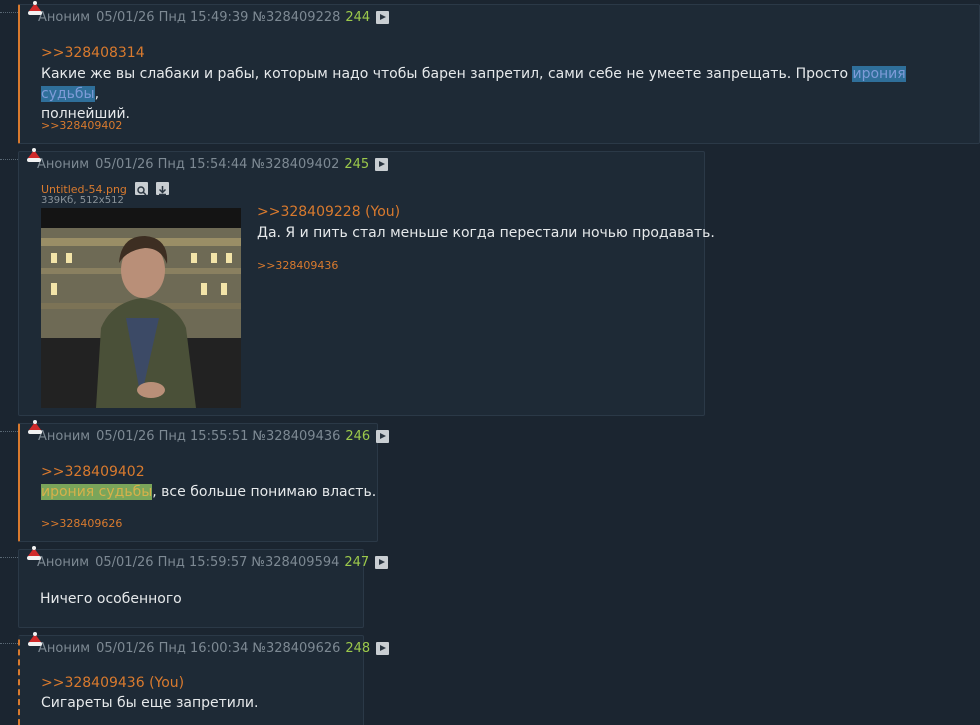  What do you see at coordinates (81, 125) in the screenshot?
I see `backref-link: >>328409402` at bounding box center [81, 125].